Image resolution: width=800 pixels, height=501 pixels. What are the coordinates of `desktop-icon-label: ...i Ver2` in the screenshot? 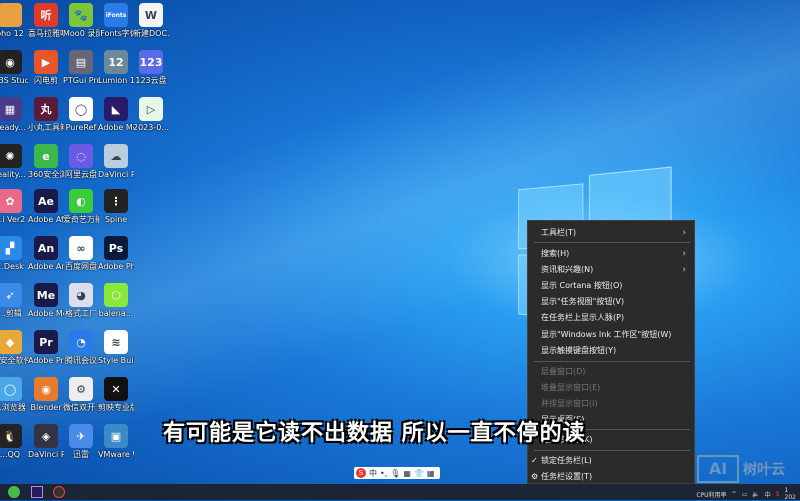 It's located at (13, 219).